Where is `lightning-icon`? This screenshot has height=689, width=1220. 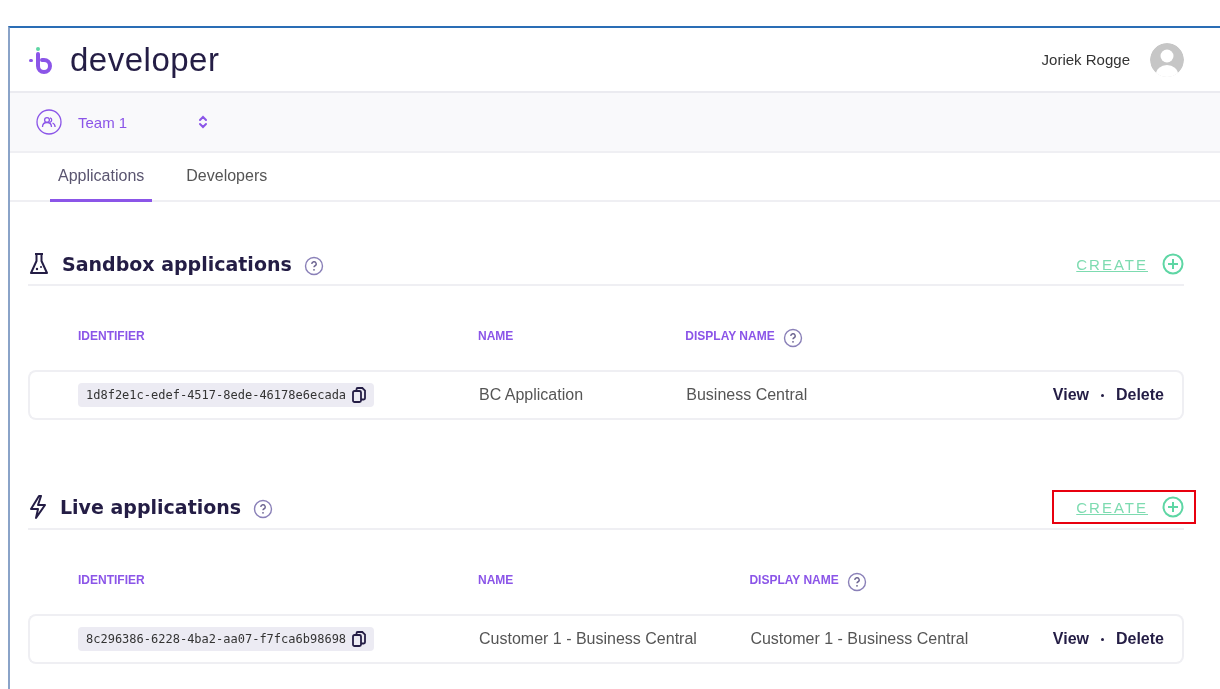
lightning-icon is located at coordinates (38, 507).